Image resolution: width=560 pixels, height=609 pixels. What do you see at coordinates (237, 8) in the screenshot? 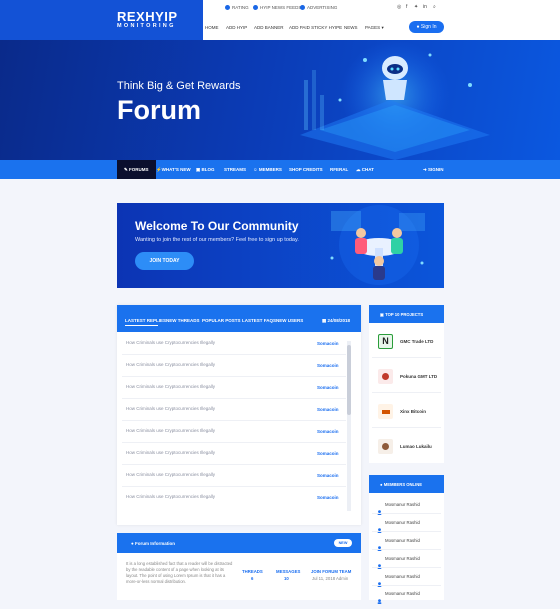
I see `topbar-link-rating: RATING` at bounding box center [237, 8].